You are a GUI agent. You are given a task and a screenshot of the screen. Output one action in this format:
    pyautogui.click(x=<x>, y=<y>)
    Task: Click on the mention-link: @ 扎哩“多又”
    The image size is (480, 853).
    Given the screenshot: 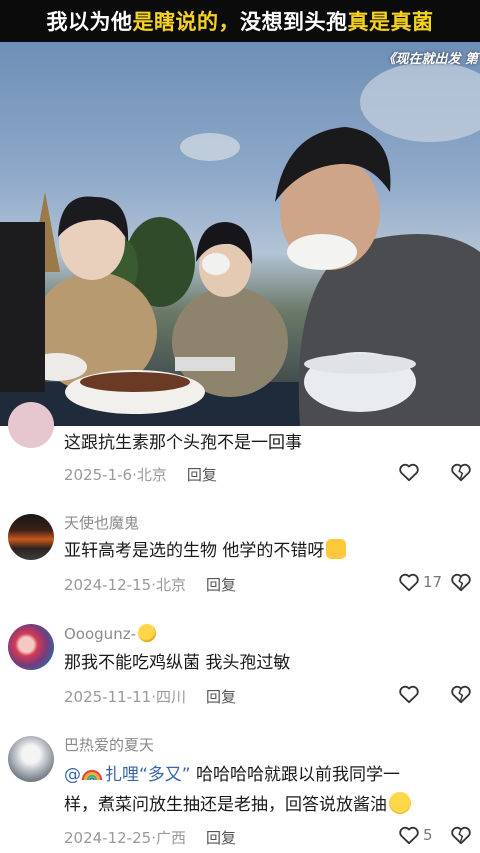 What is the action you would take?
    pyautogui.click(x=127, y=775)
    